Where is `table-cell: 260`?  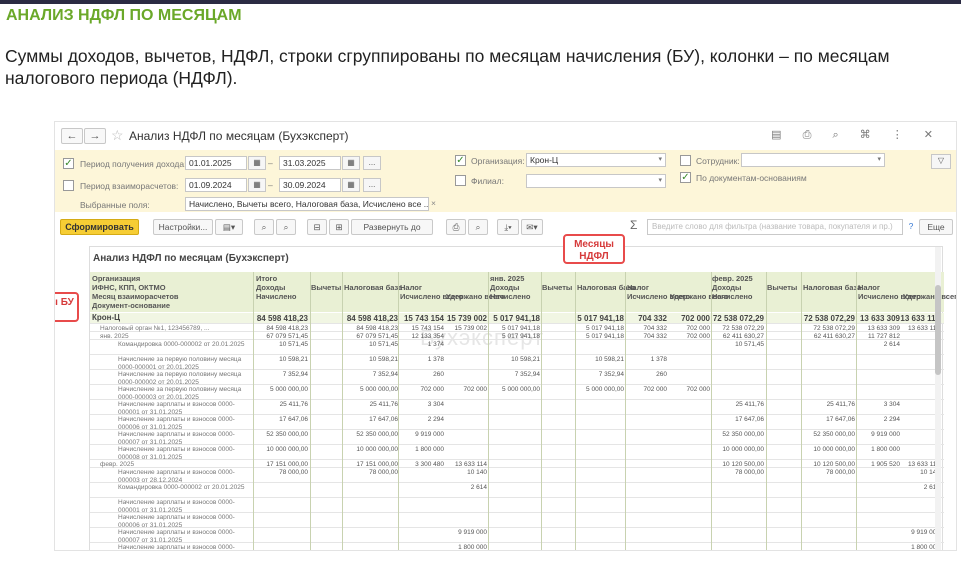 table-cell: 260 is located at coordinates (661, 374).